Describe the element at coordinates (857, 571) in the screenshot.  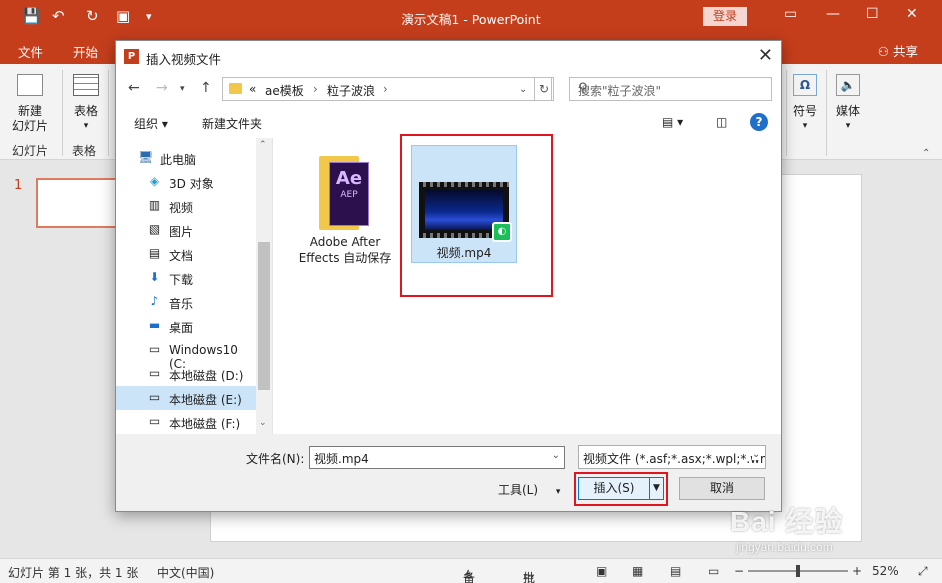
I see `zoom-in-icon: +` at that location.